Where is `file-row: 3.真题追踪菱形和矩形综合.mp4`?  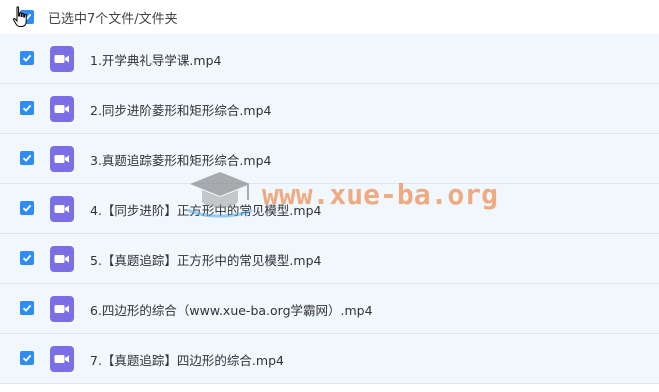 file-row: 3.真题追踪菱形和矩形综合.mp4 is located at coordinates (329, 159).